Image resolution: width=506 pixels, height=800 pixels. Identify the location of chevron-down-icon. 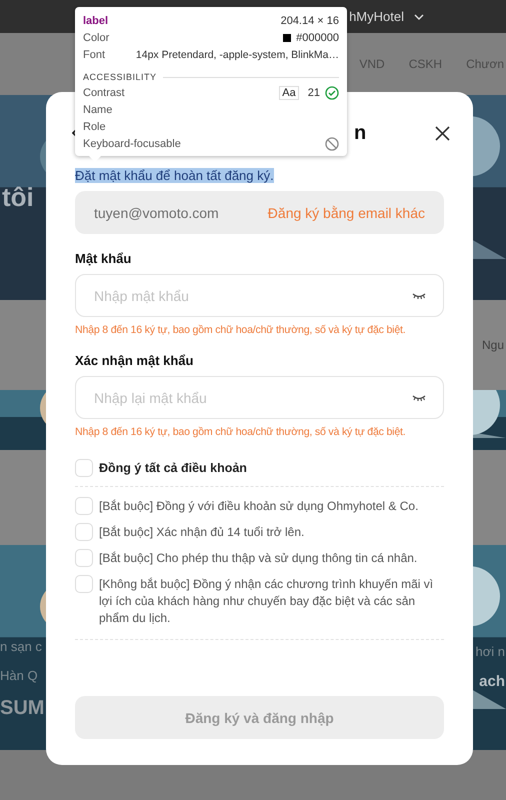
(419, 17).